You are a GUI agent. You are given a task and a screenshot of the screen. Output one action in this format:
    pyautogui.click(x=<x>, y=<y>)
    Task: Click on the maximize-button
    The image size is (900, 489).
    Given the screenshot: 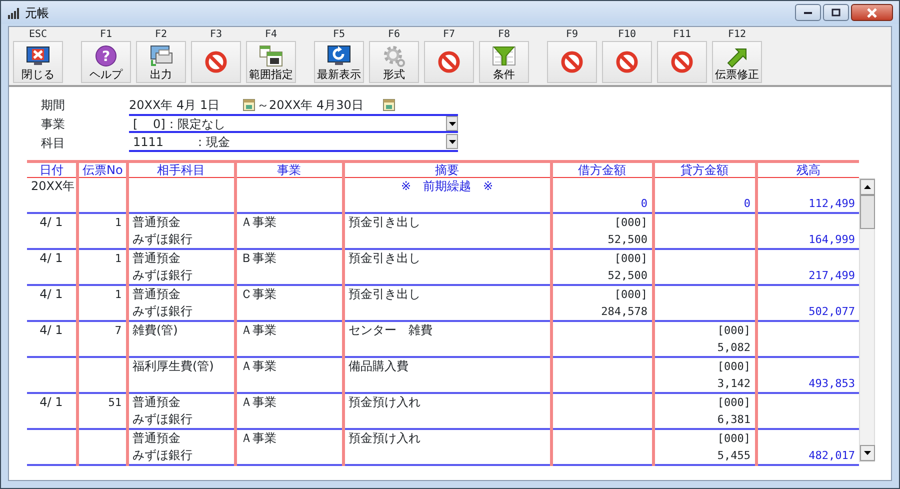 What is the action you would take?
    pyautogui.click(x=836, y=12)
    